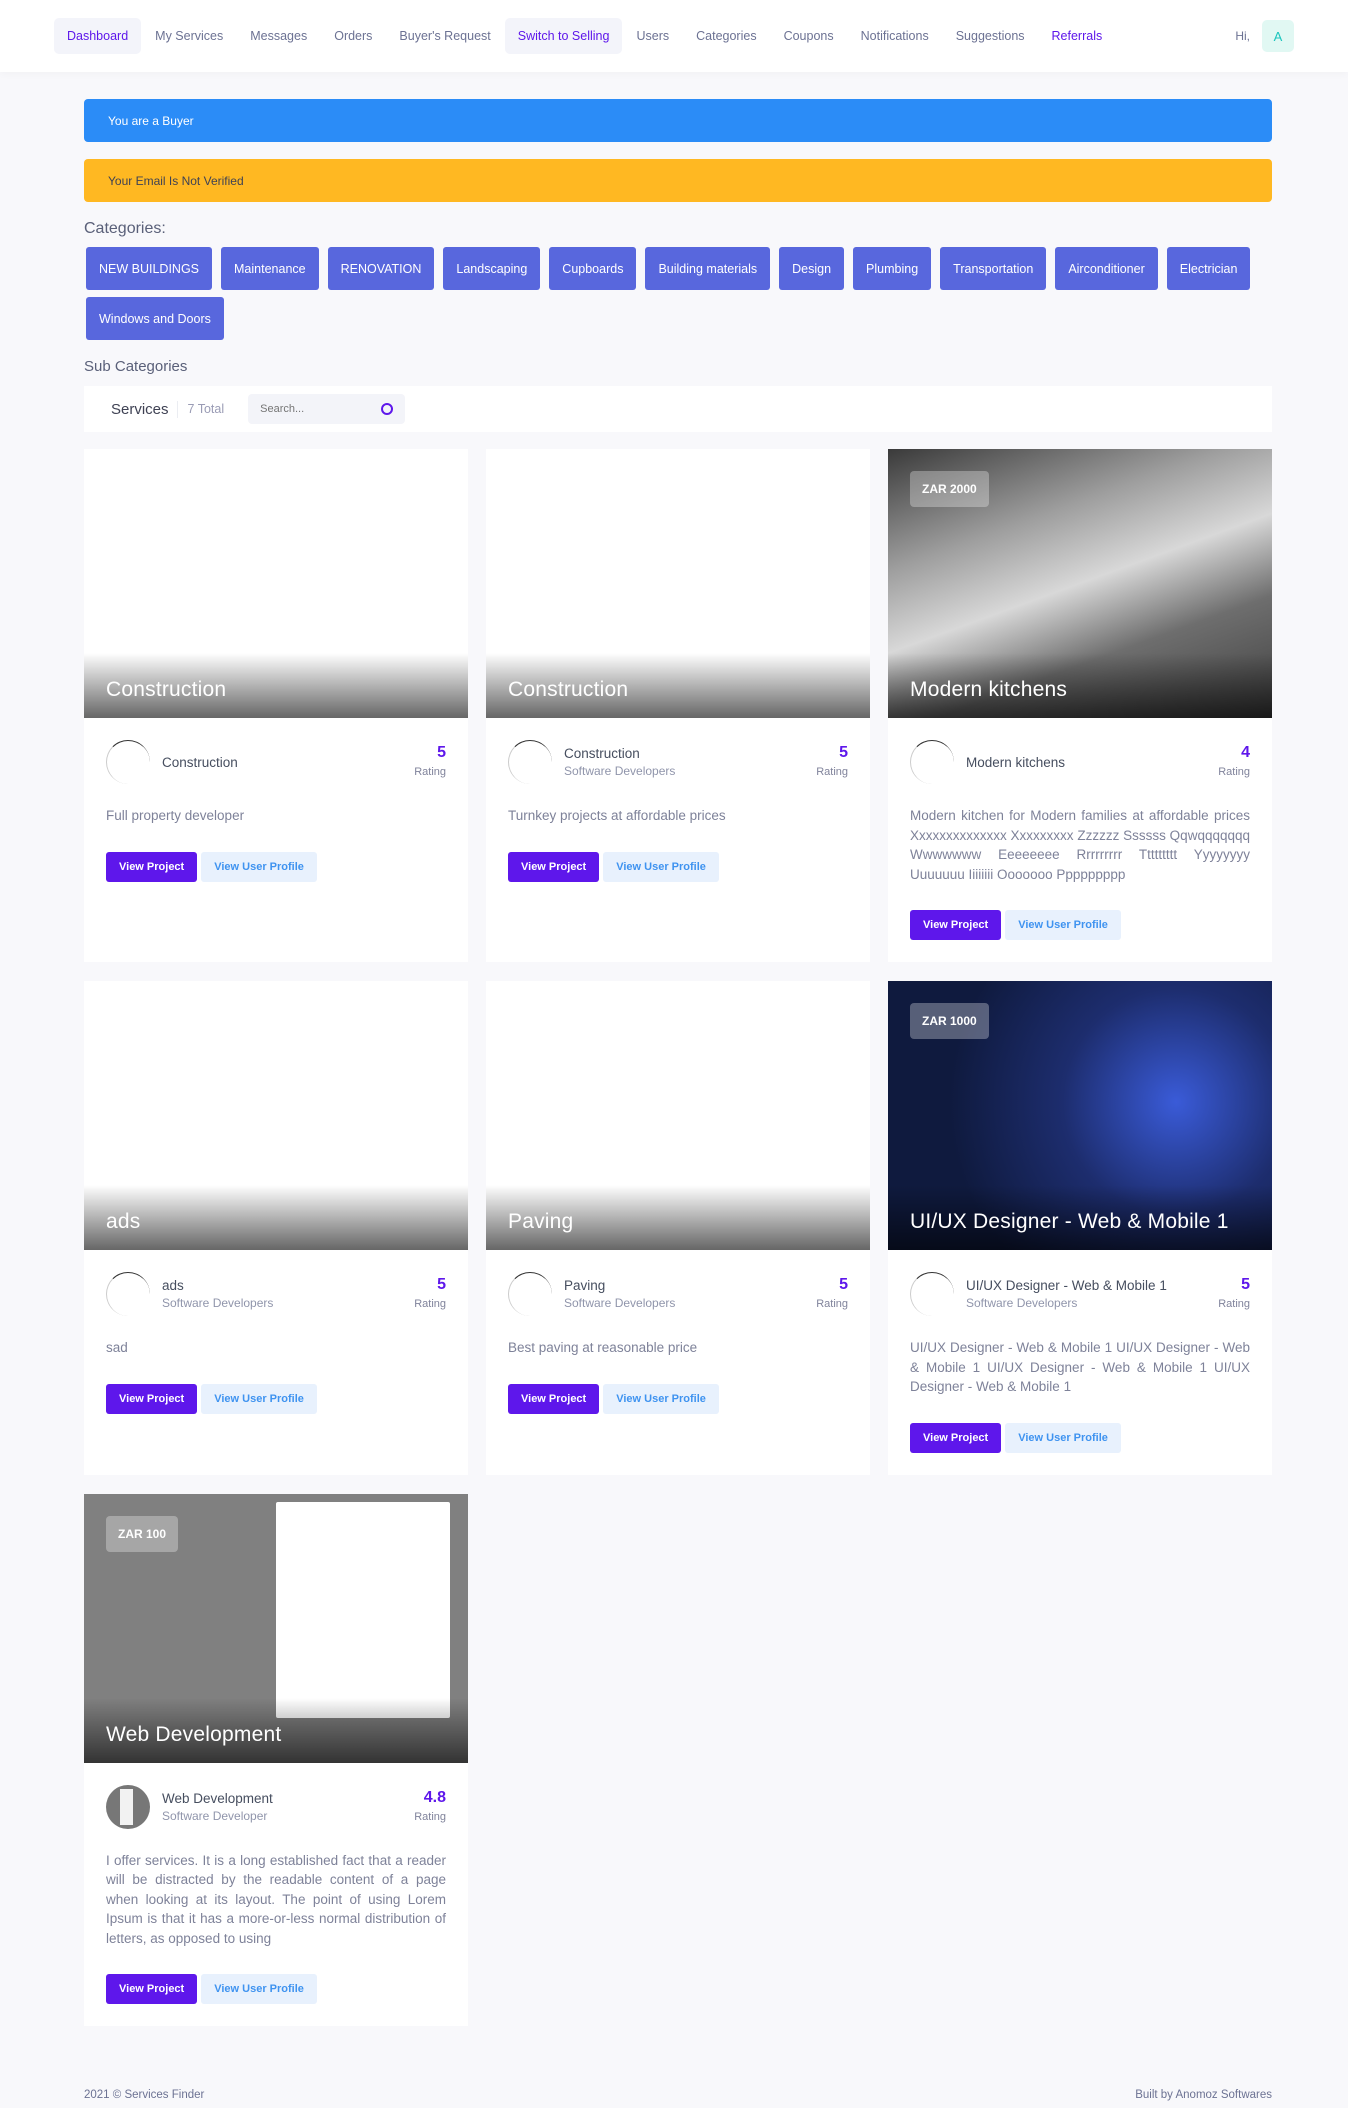 The image size is (1348, 2108). Describe the element at coordinates (315, 409) in the screenshot. I see `search-input` at that location.